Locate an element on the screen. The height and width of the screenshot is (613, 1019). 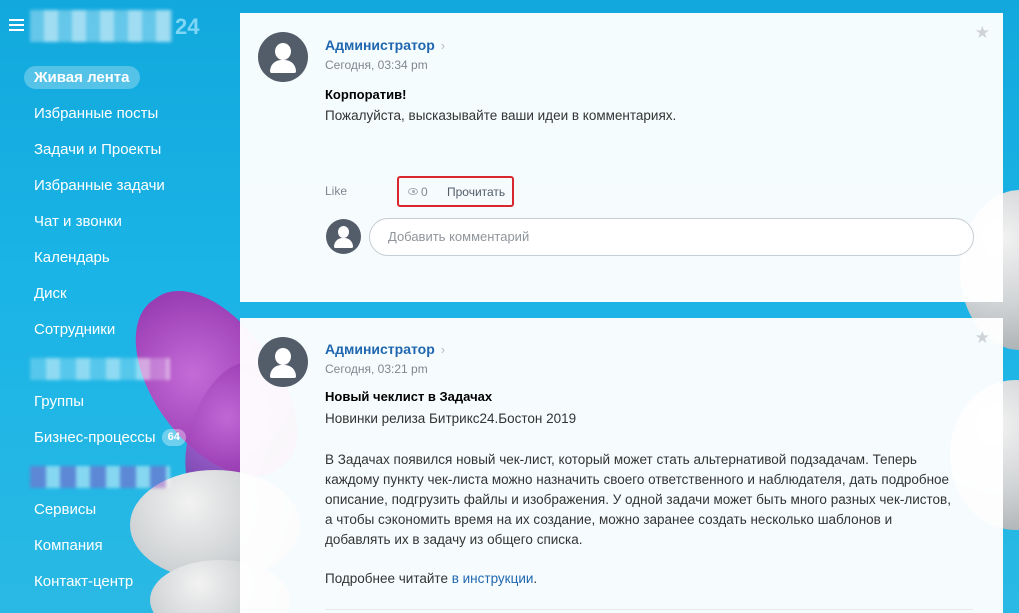
sidebar-item-label: Живая лента is located at coordinates (82, 77).